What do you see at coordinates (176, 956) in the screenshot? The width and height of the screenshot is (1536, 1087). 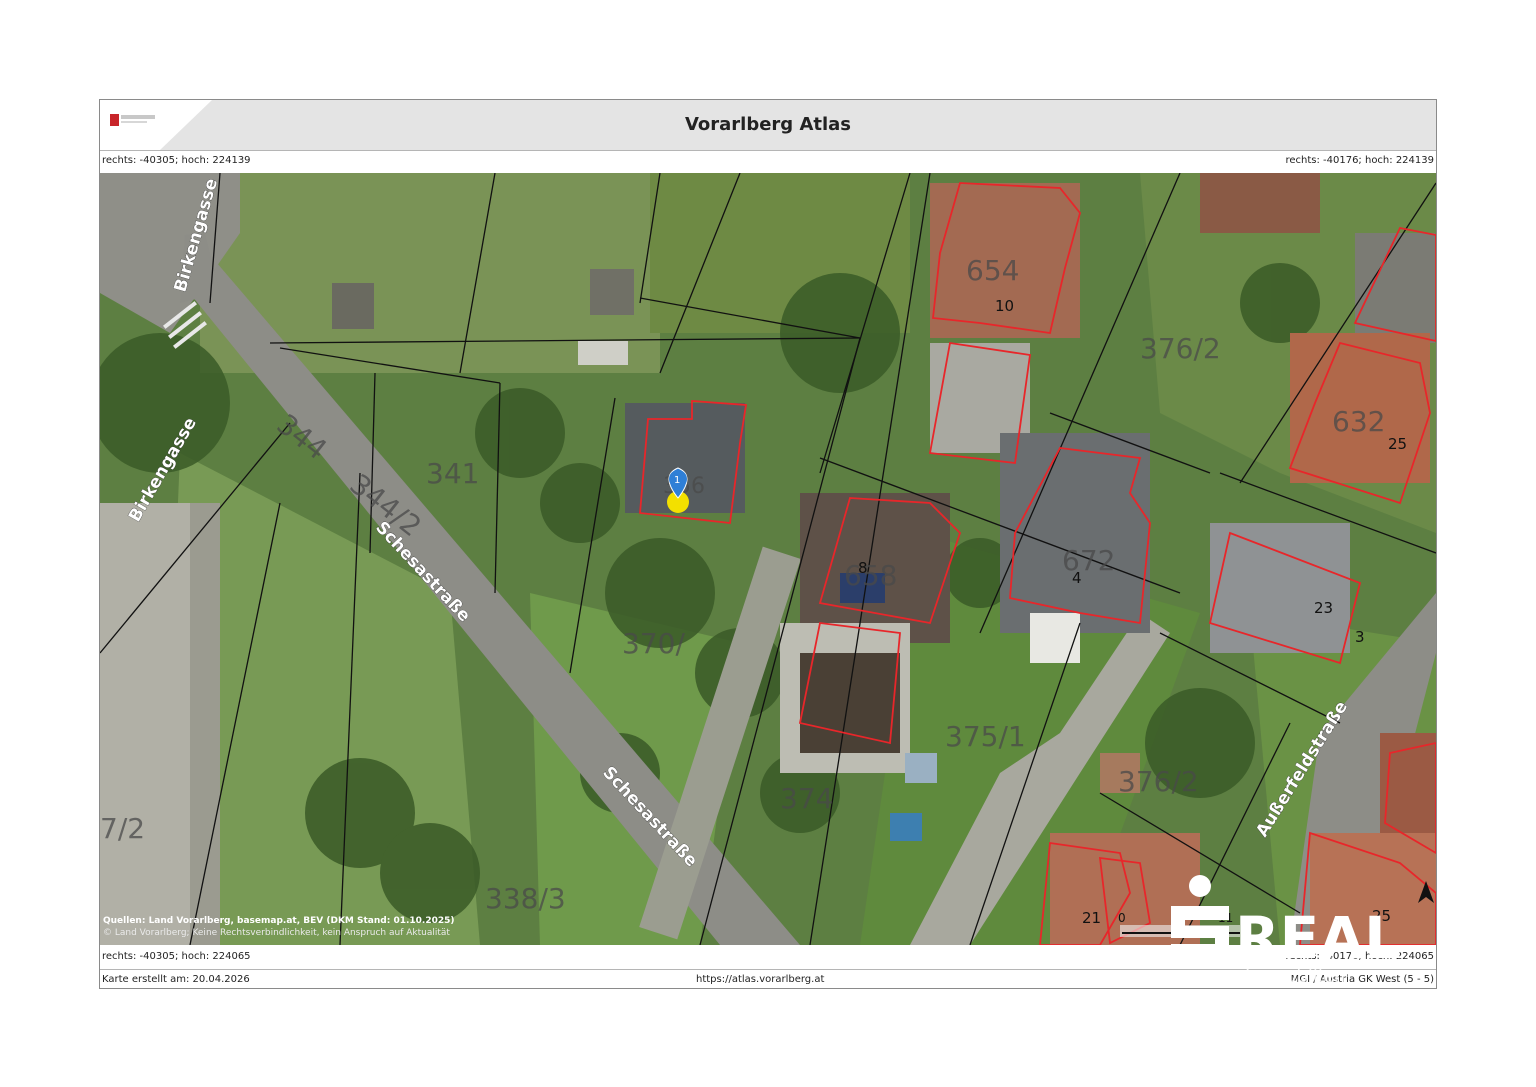 I see `coord-bottom-left: rechts: -40305; hoch: 224065` at bounding box center [176, 956].